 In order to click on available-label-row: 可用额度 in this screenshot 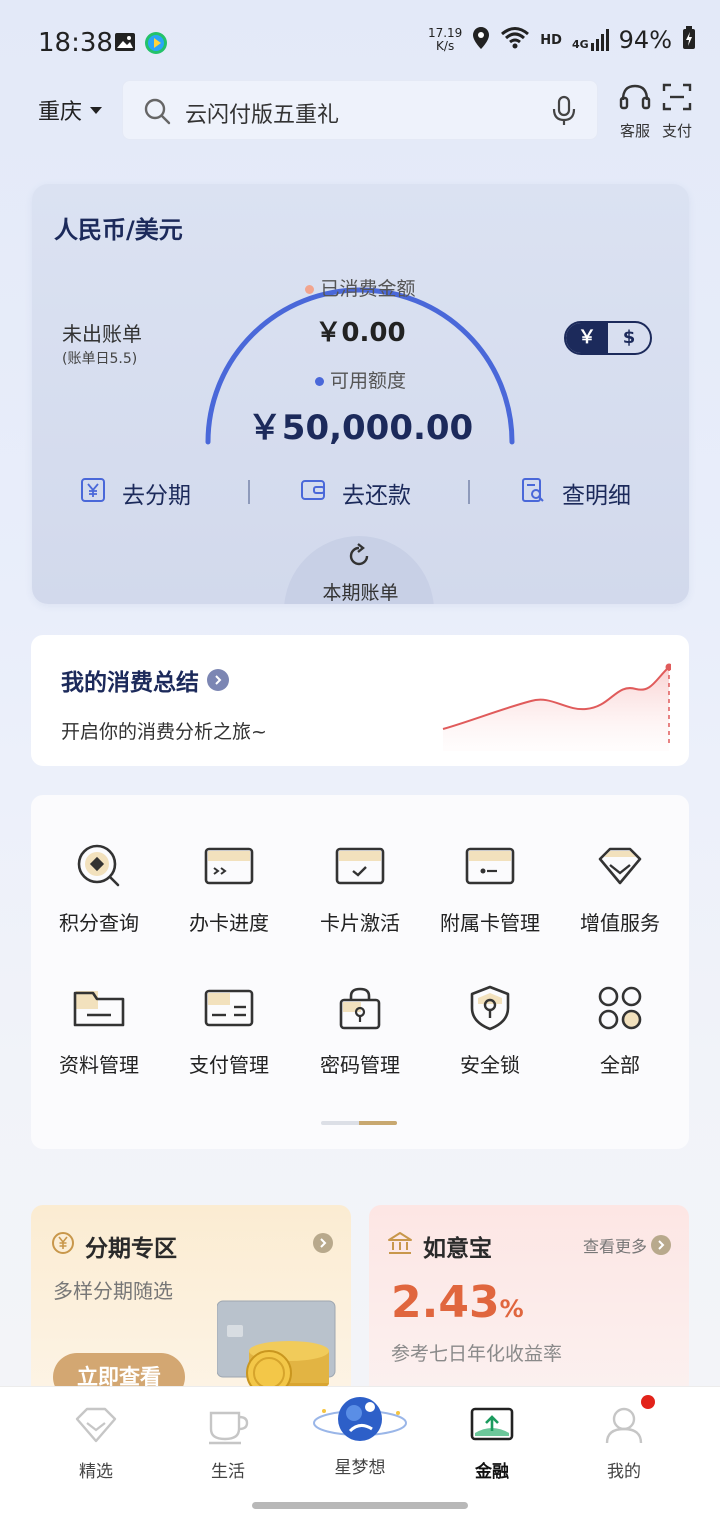, I will do `click(360, 379)`.